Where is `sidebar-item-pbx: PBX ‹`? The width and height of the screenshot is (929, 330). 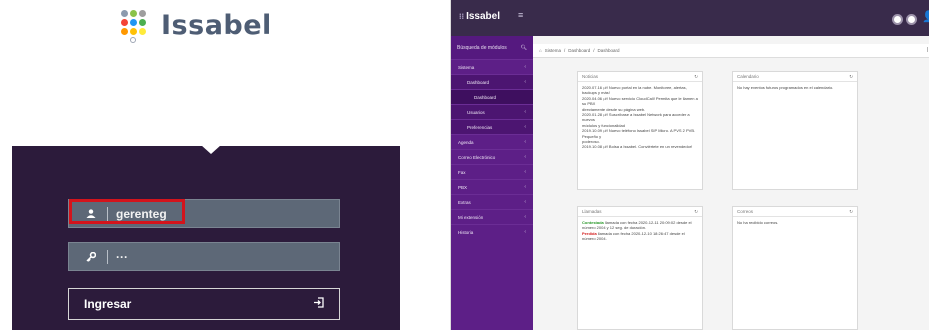
sidebar-item-pbx: PBX ‹ is located at coordinates (492, 186).